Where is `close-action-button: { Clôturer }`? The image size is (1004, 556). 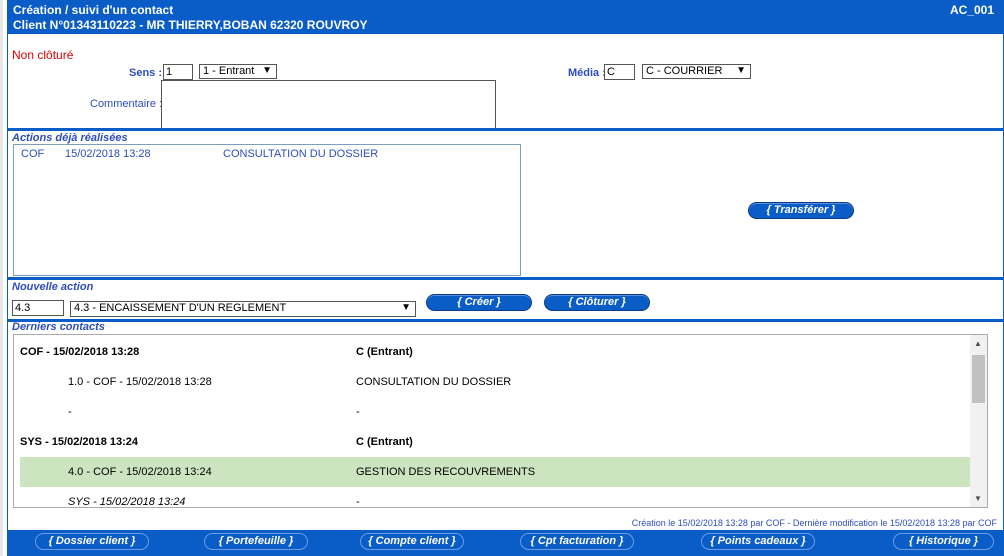
close-action-button: { Clôturer } is located at coordinates (597, 302).